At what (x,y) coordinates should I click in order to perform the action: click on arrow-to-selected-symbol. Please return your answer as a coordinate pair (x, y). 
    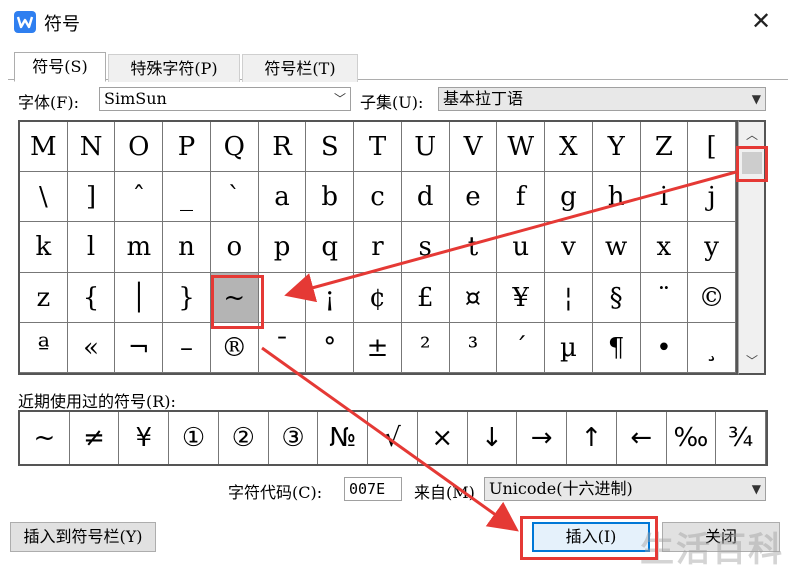
    Looking at the image, I should click on (510, 236).